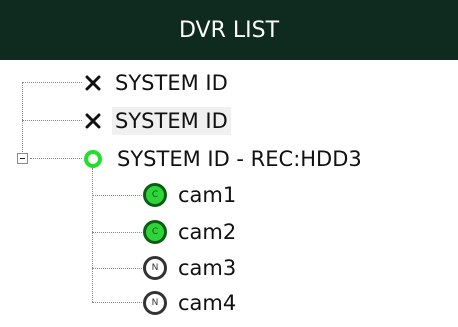  I want to click on green-ring-icon, so click(93, 159).